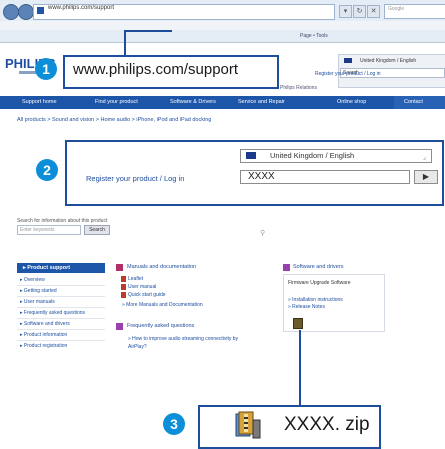 This screenshot has height=449, width=445. I want to click on main-nav, so click(222, 102).